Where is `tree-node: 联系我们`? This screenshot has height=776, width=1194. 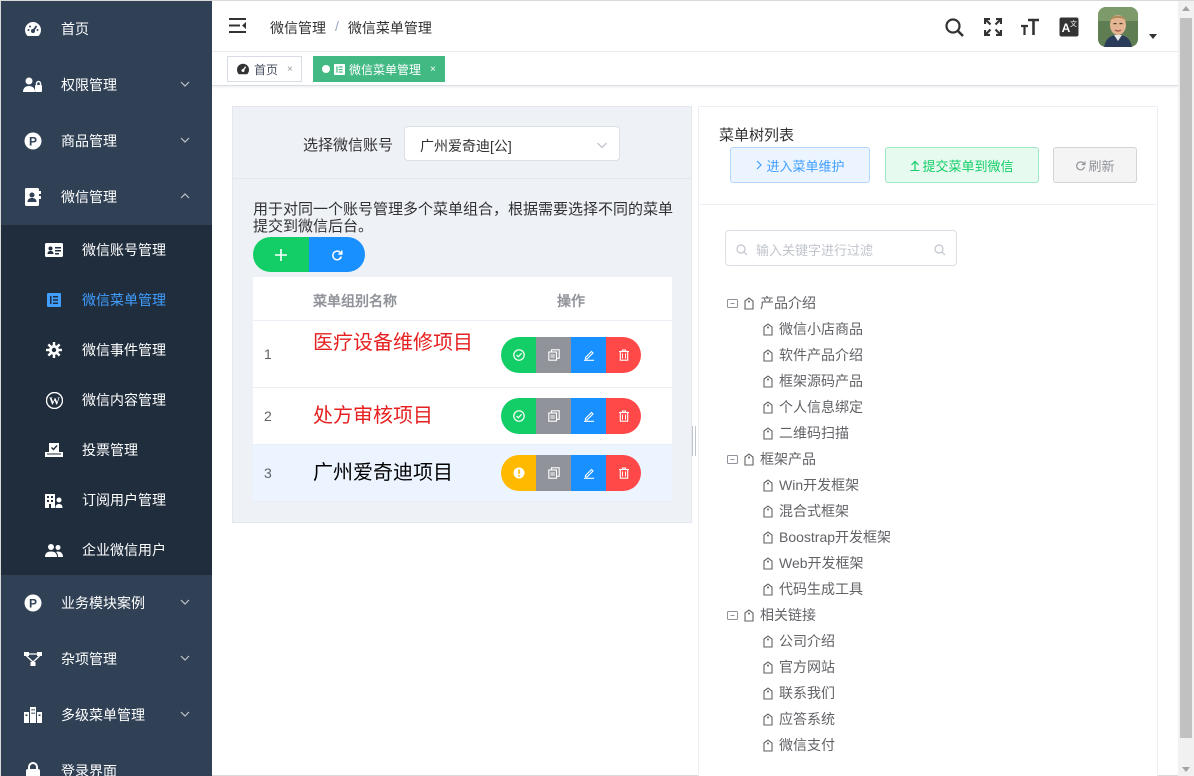
tree-node: 联系我们 is located at coordinates (928, 693).